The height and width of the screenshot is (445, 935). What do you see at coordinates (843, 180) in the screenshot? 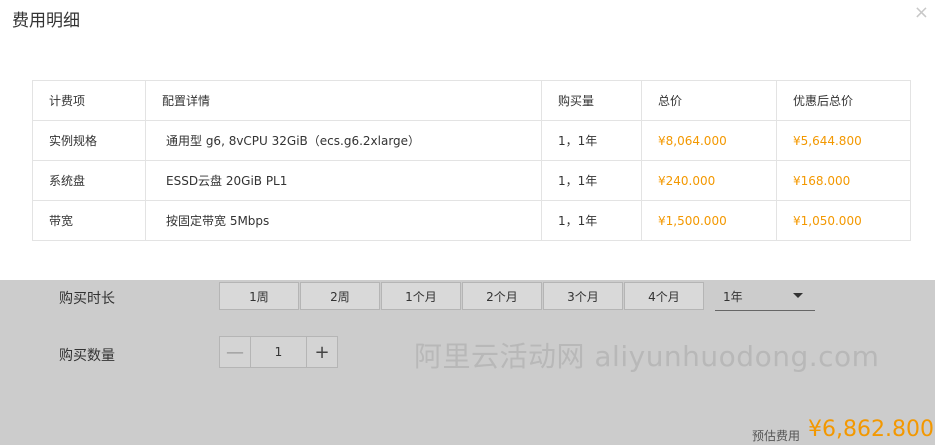
I see `cell-discounted: ¥168.000` at bounding box center [843, 180].